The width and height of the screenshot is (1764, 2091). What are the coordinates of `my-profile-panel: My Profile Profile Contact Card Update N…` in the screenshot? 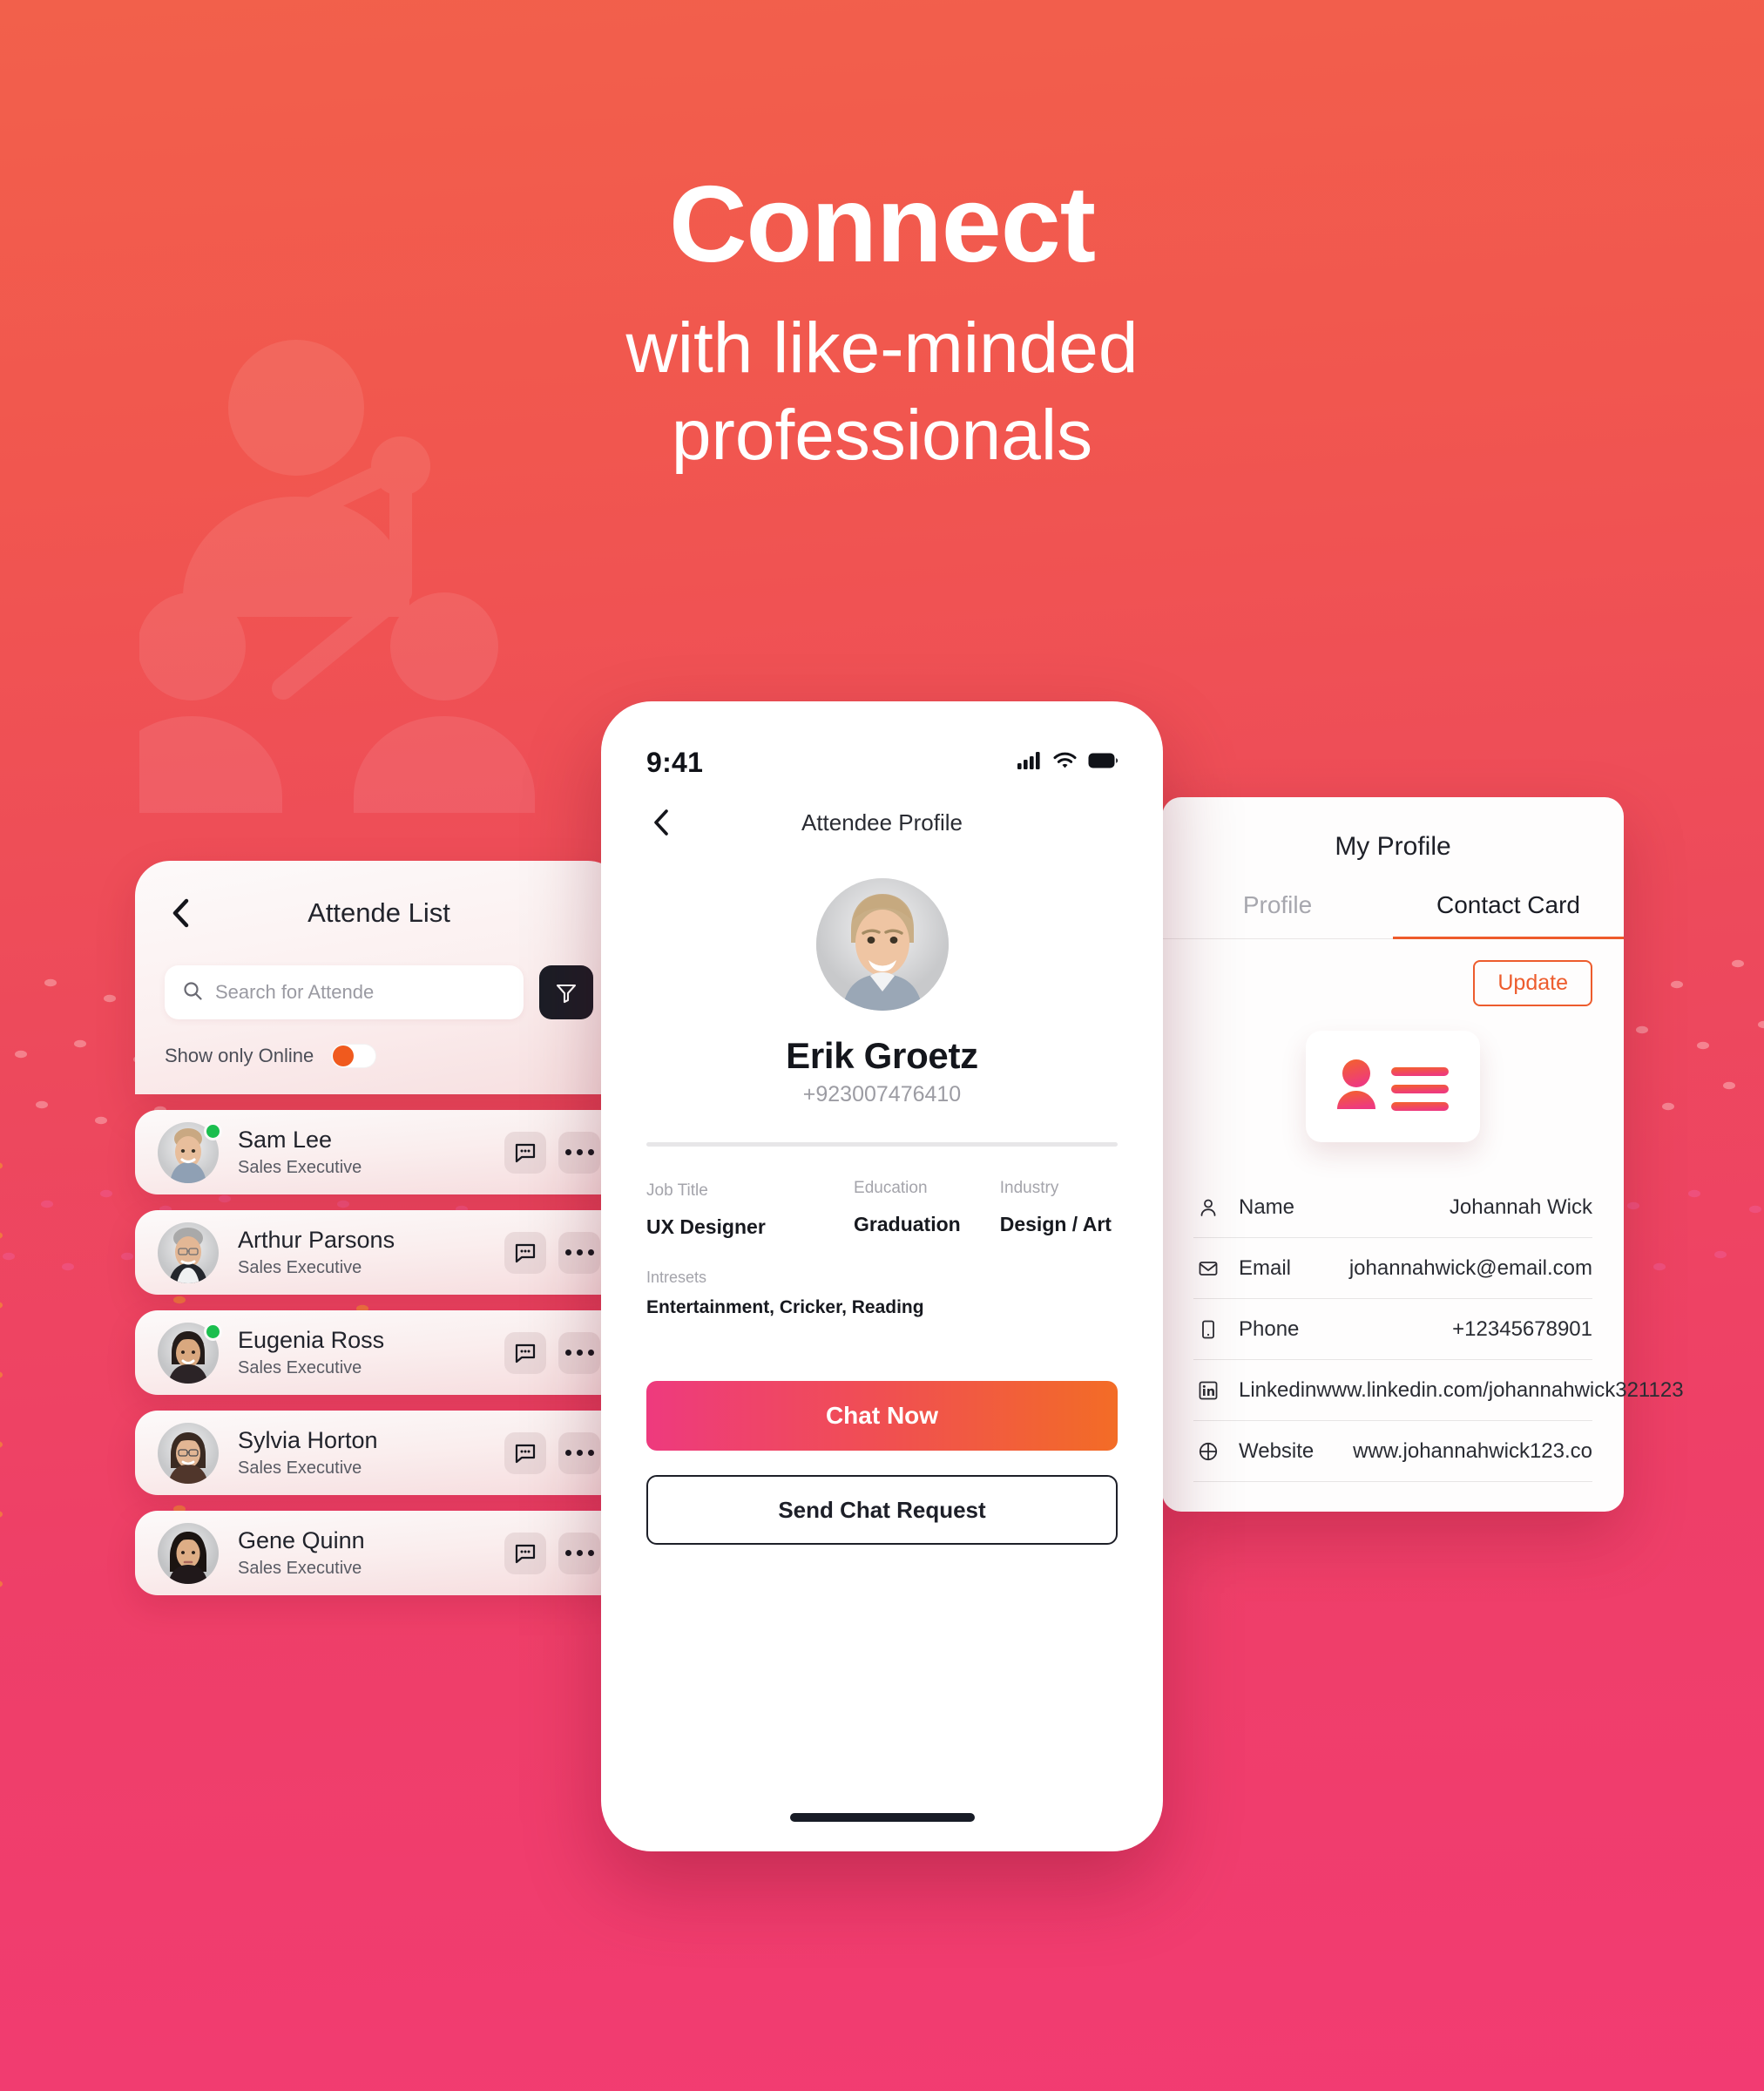 It's located at (1423, 1154).